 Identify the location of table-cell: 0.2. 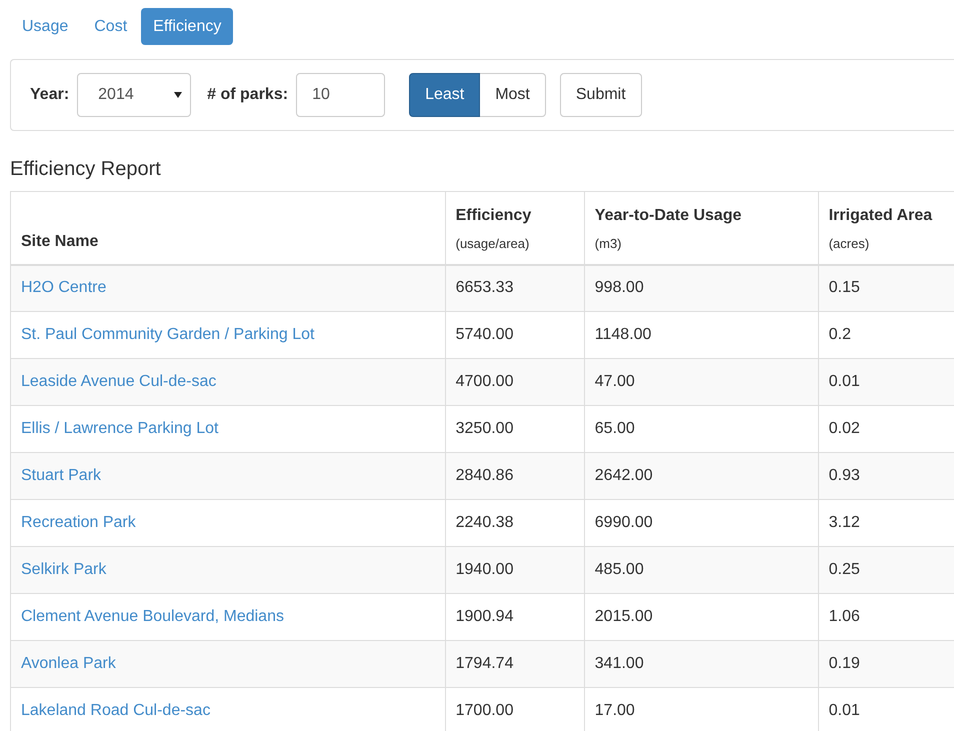
(839, 334).